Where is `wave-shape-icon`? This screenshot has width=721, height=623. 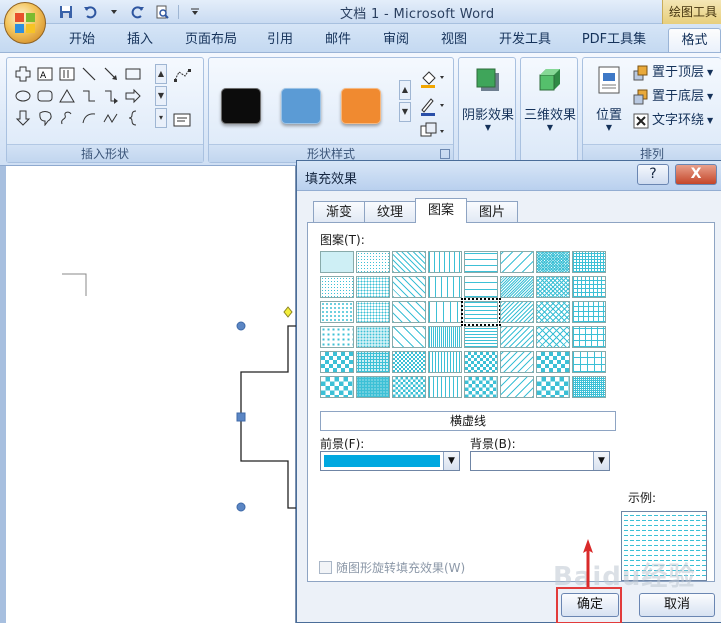
wave-shape-icon is located at coordinates (111, 118).